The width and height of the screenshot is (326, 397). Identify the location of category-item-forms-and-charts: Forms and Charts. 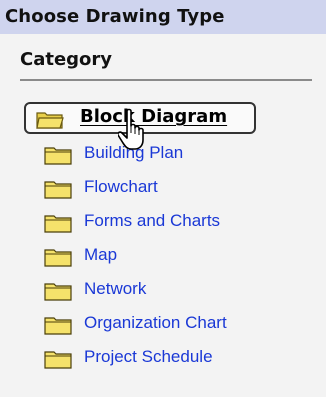
(175, 222).